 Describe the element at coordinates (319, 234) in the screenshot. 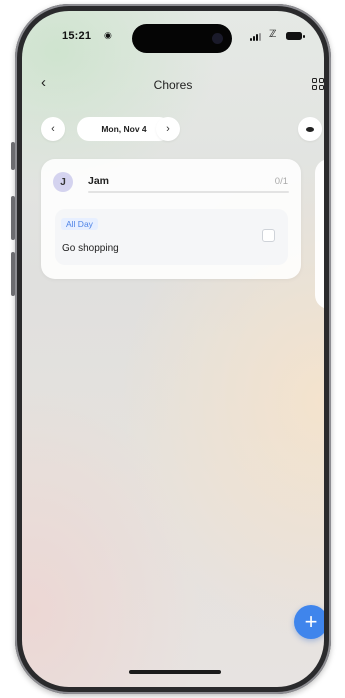

I see `member-card-partial: N` at that location.